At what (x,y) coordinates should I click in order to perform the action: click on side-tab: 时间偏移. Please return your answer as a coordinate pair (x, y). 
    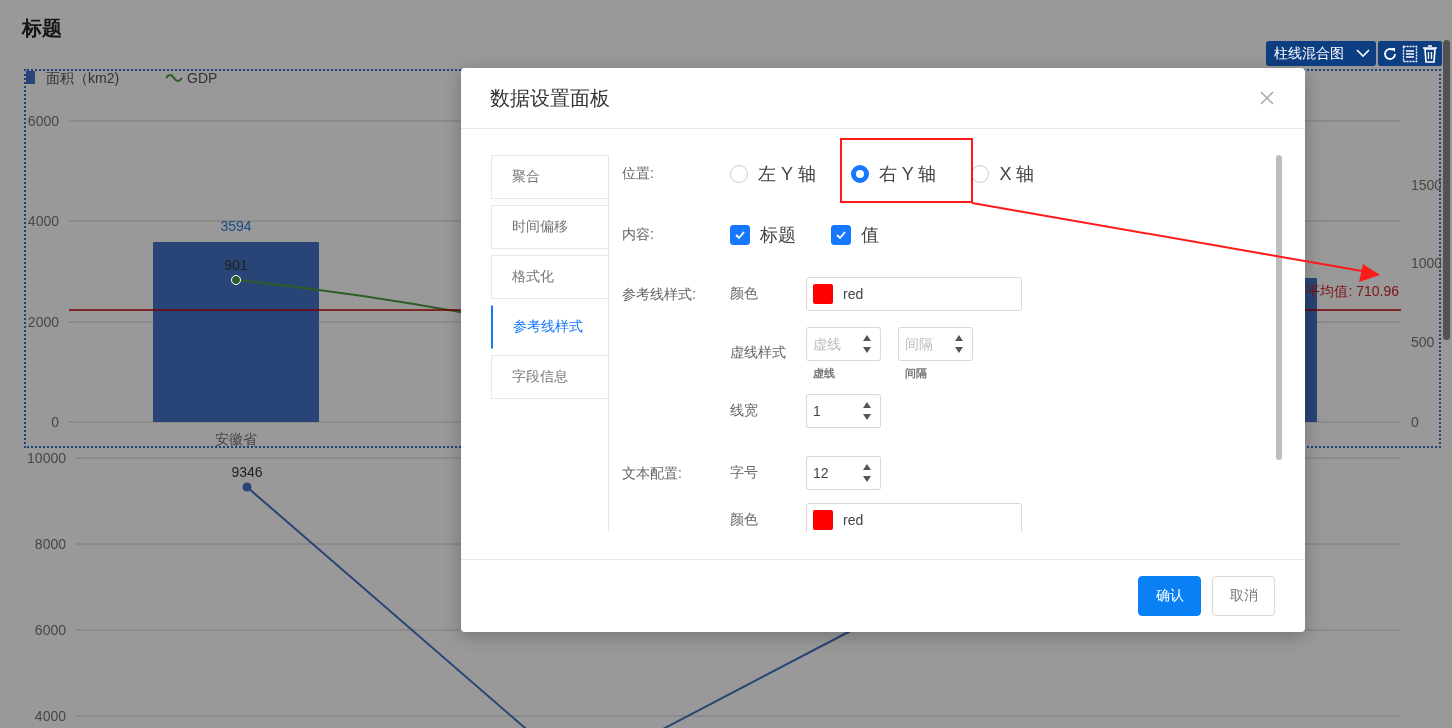
    Looking at the image, I should click on (549, 227).